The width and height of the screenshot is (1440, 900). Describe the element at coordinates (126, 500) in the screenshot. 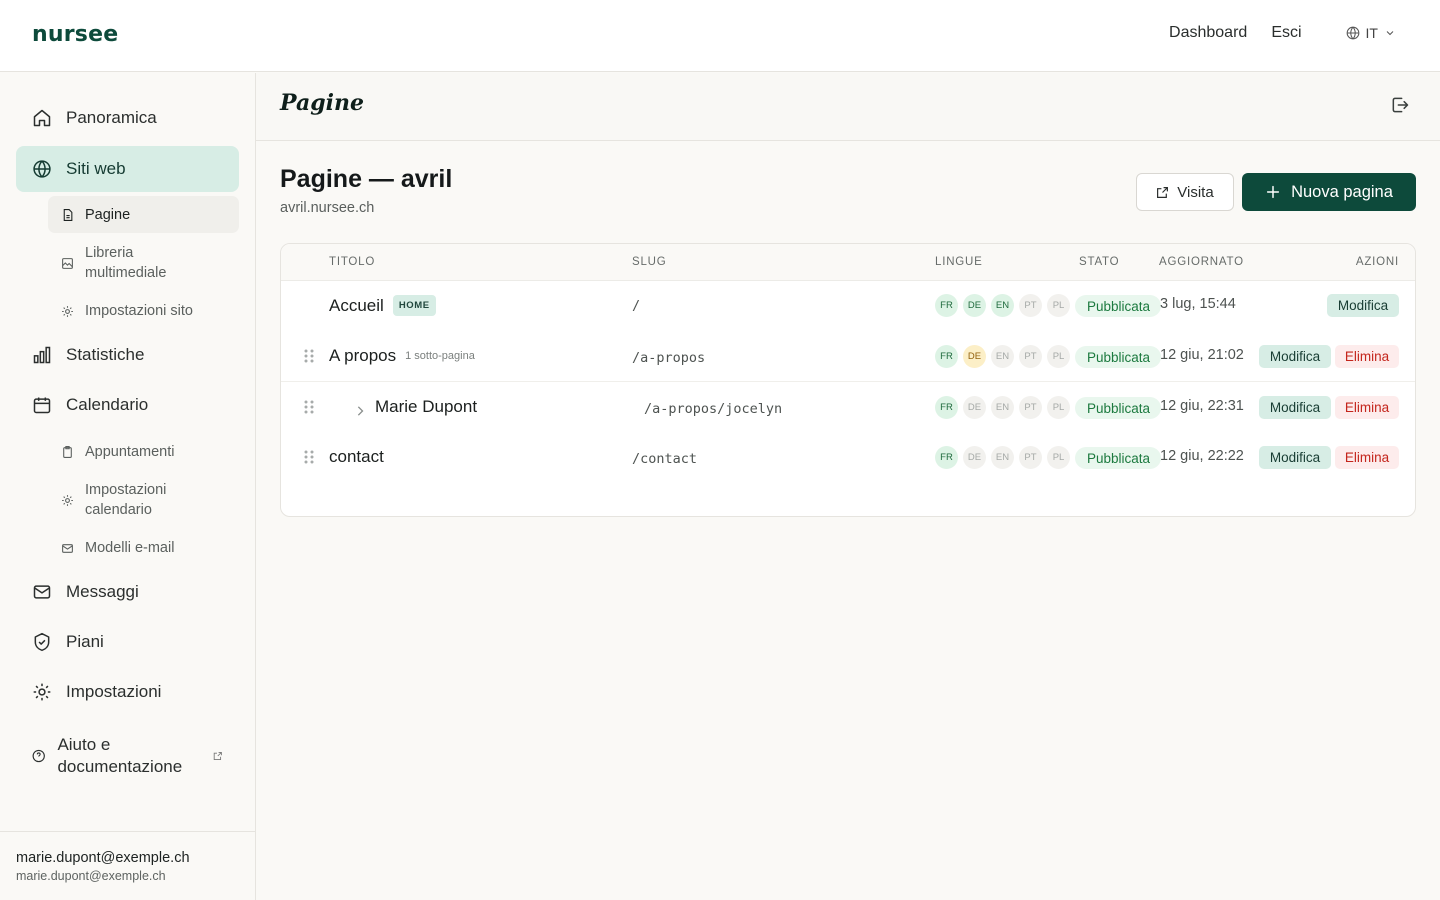

I see `sidebar-subitem-label: Impostazioni calendario` at that location.